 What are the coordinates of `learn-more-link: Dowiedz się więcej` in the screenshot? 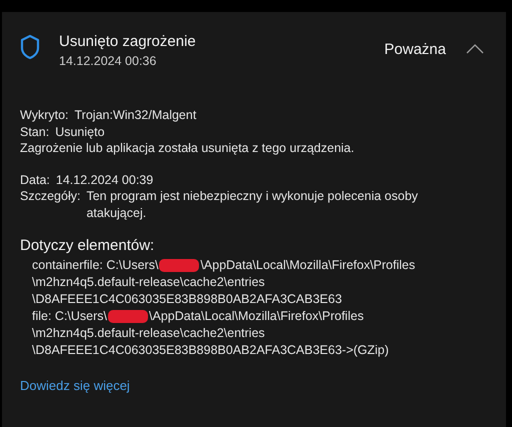 It's located at (75, 386).